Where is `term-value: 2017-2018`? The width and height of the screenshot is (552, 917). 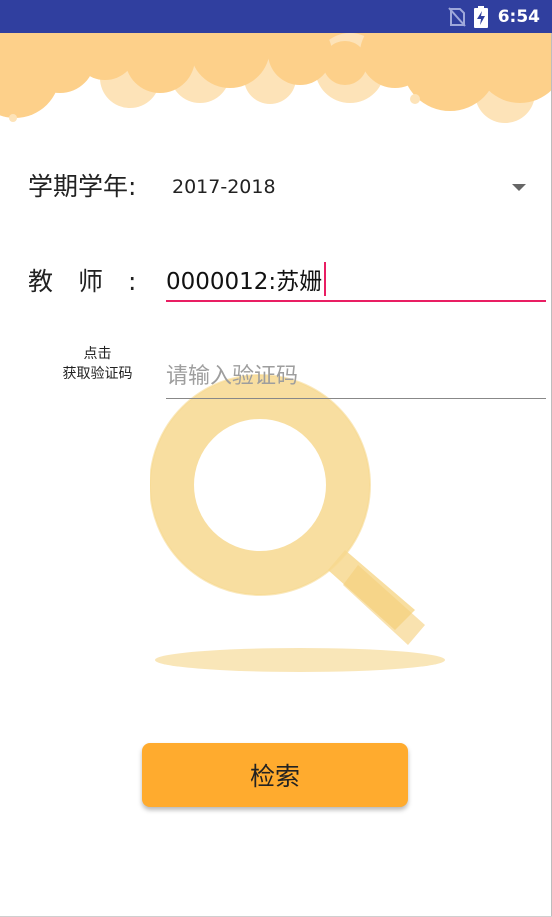
term-value: 2017-2018 is located at coordinates (224, 187).